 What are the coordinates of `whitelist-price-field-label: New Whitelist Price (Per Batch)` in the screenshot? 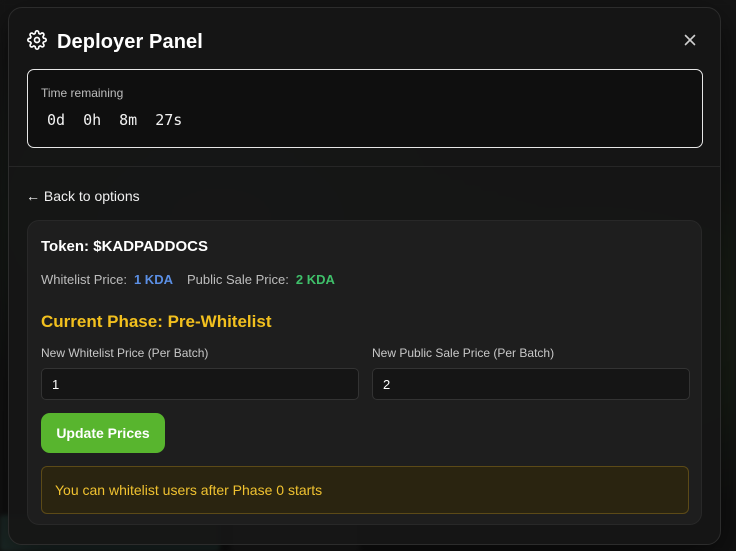 It's located at (125, 353).